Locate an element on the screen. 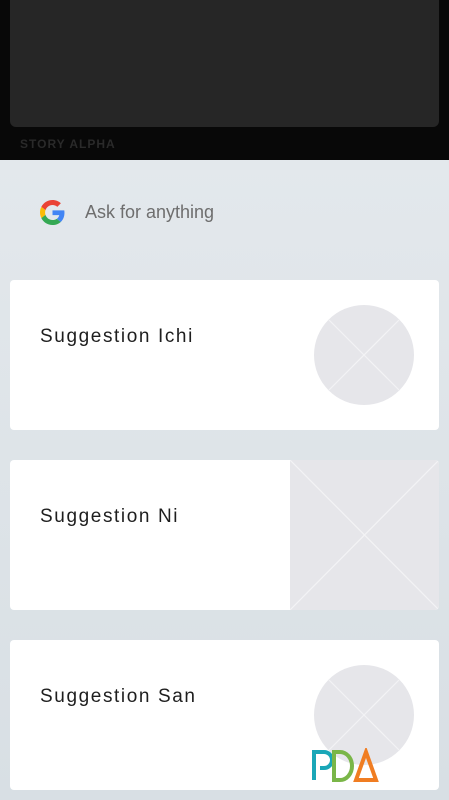  story-label: STORY ALPHA is located at coordinates (68, 144).